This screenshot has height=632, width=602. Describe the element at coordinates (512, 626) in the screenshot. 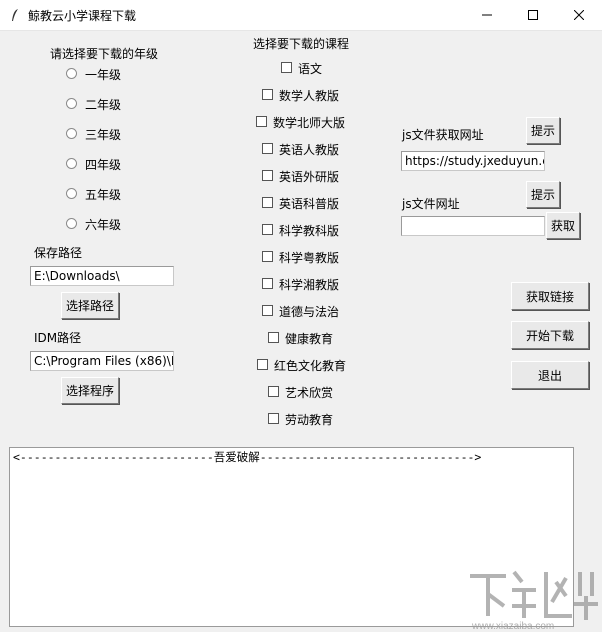

I see `svg-text: www.xiazaiba.com` at that location.